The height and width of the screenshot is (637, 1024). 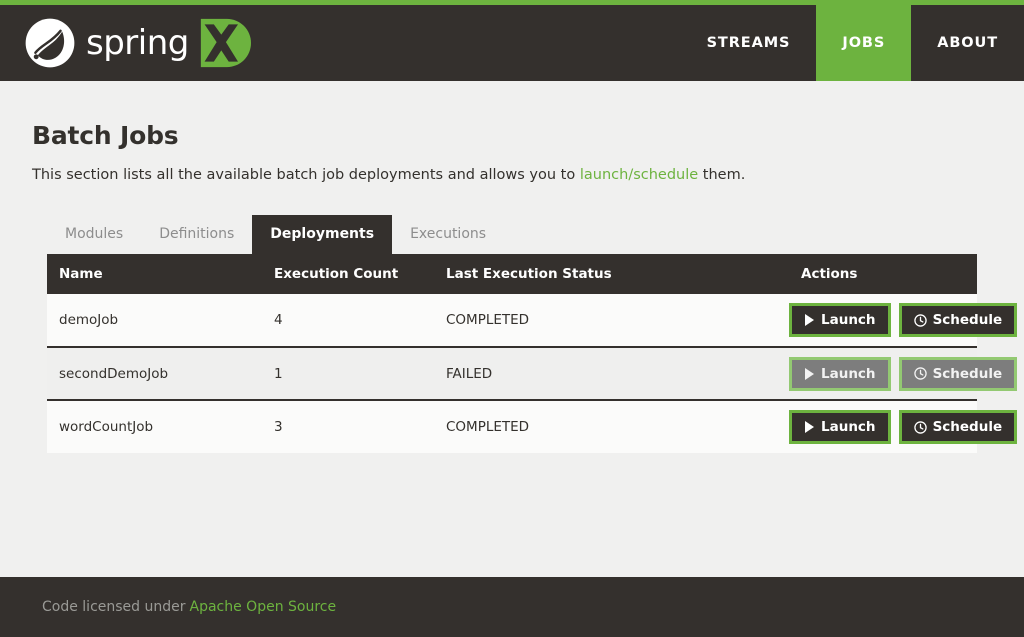 I want to click on cell-last-execution-status: FAILED, so click(x=611, y=373).